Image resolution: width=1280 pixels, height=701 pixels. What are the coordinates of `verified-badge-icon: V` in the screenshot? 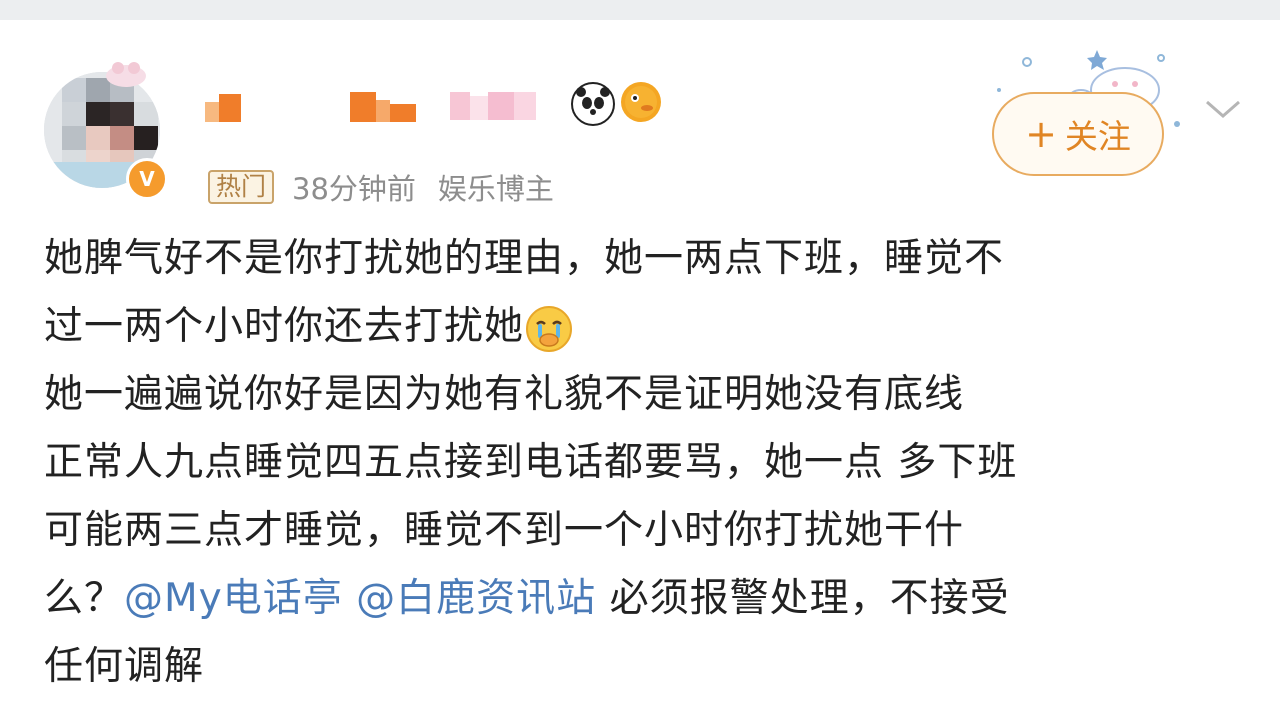 It's located at (147, 179).